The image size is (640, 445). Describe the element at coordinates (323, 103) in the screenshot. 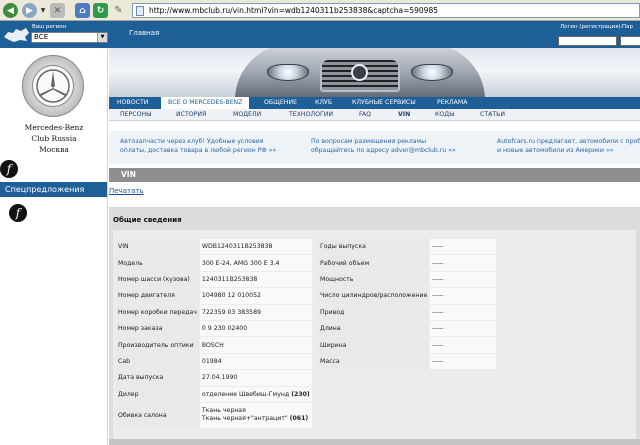

I see `nav-club: КЛУБ` at that location.